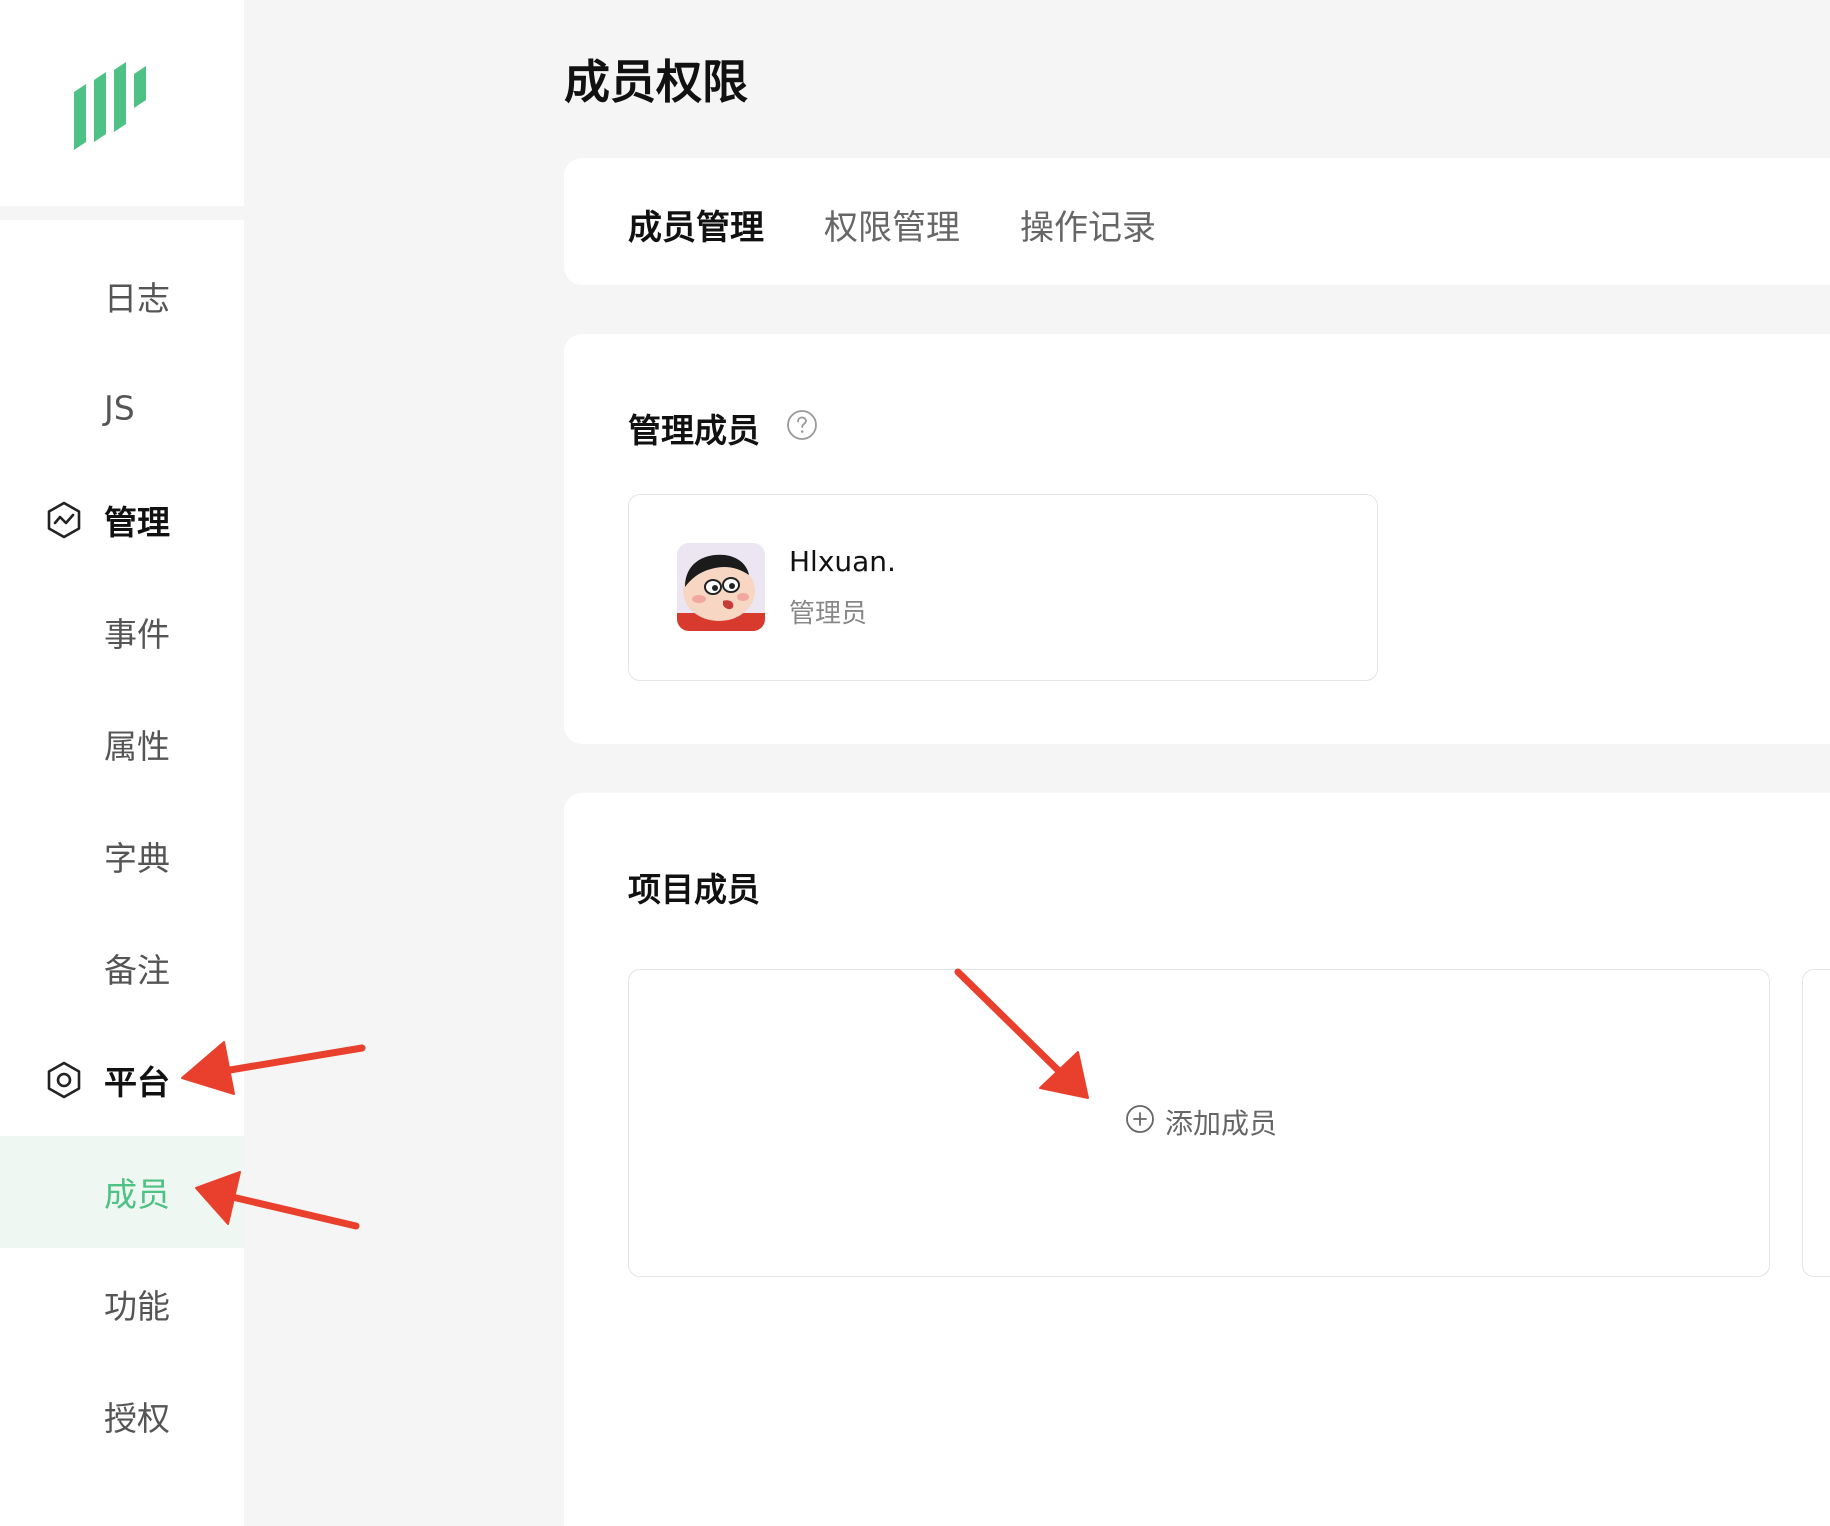 The image size is (1830, 1526). I want to click on sidebar-item-label: JS, so click(119, 408).